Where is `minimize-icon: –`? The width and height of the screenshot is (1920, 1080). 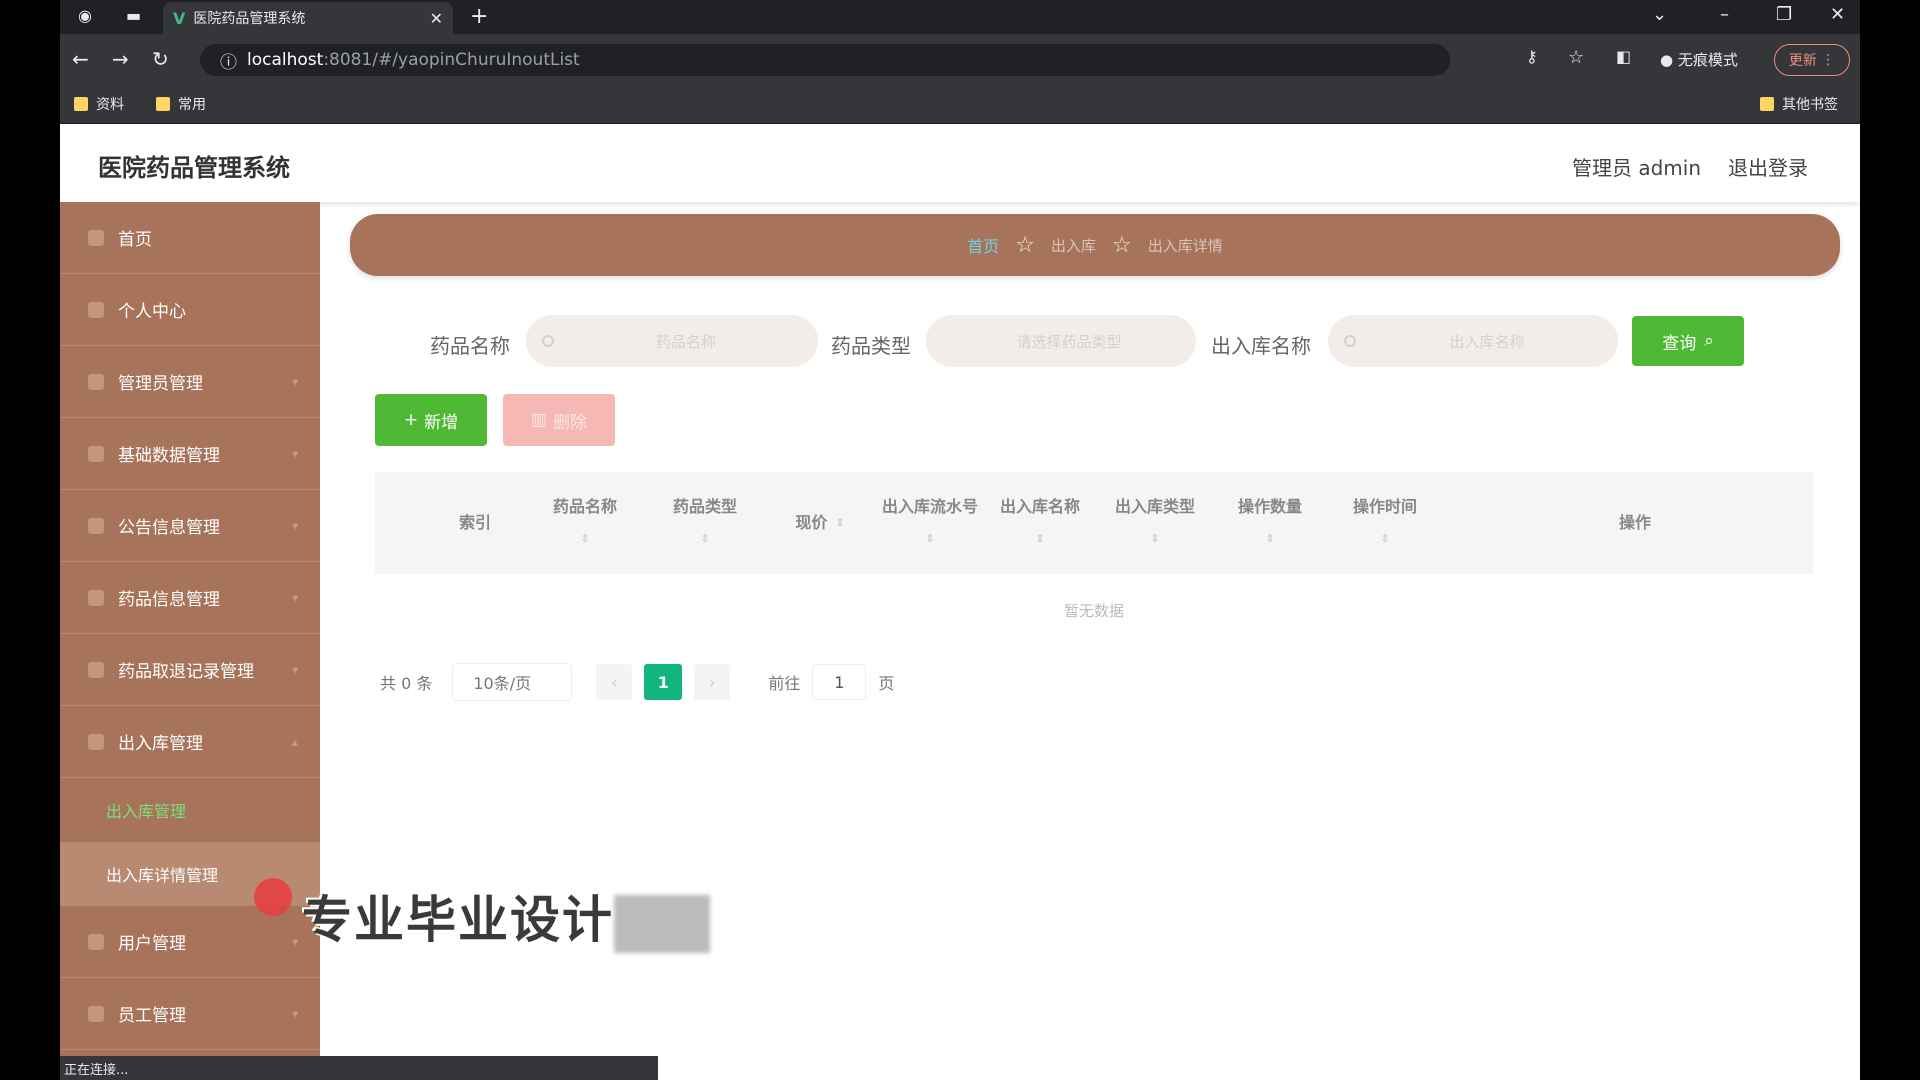 minimize-icon: – is located at coordinates (1724, 14).